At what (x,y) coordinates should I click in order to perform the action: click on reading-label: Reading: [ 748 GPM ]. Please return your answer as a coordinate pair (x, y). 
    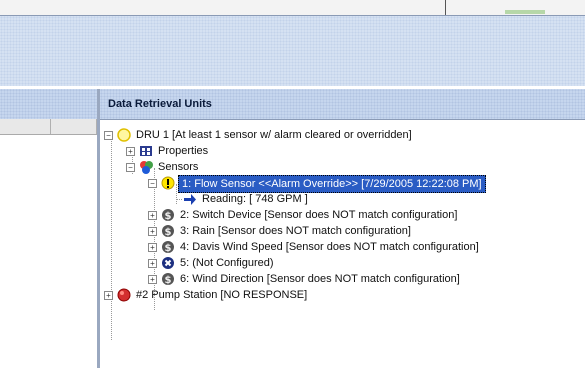
    Looking at the image, I should click on (255, 199).